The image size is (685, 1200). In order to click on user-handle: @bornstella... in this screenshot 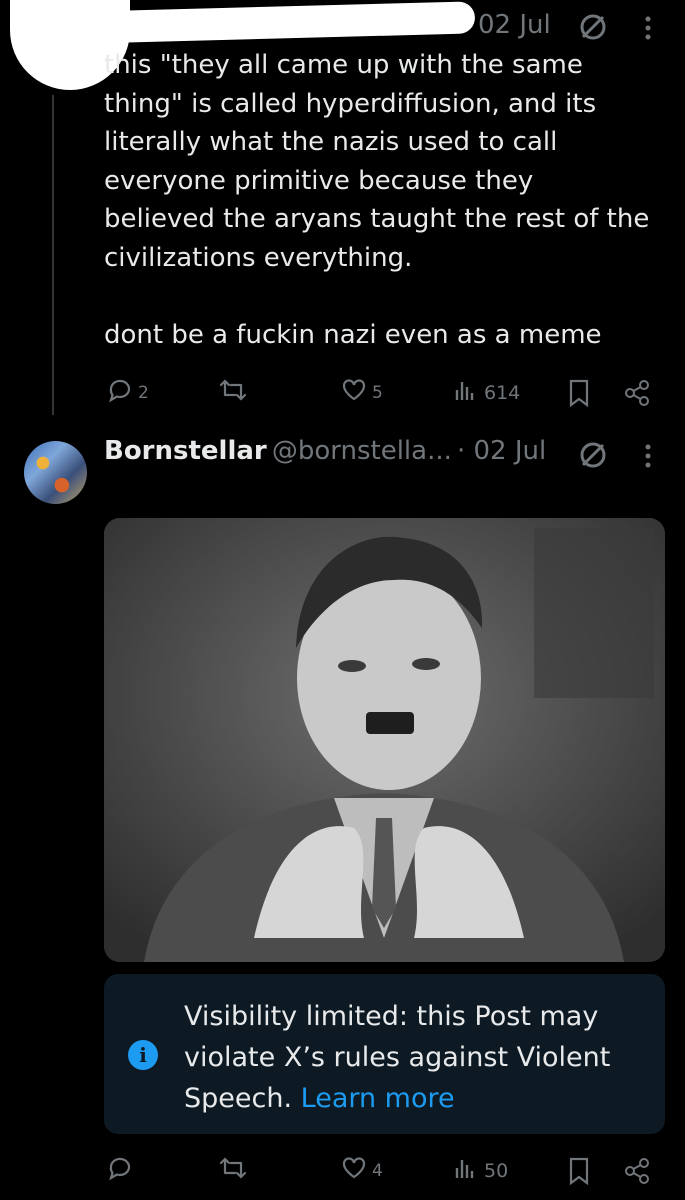, I will do `click(362, 451)`.